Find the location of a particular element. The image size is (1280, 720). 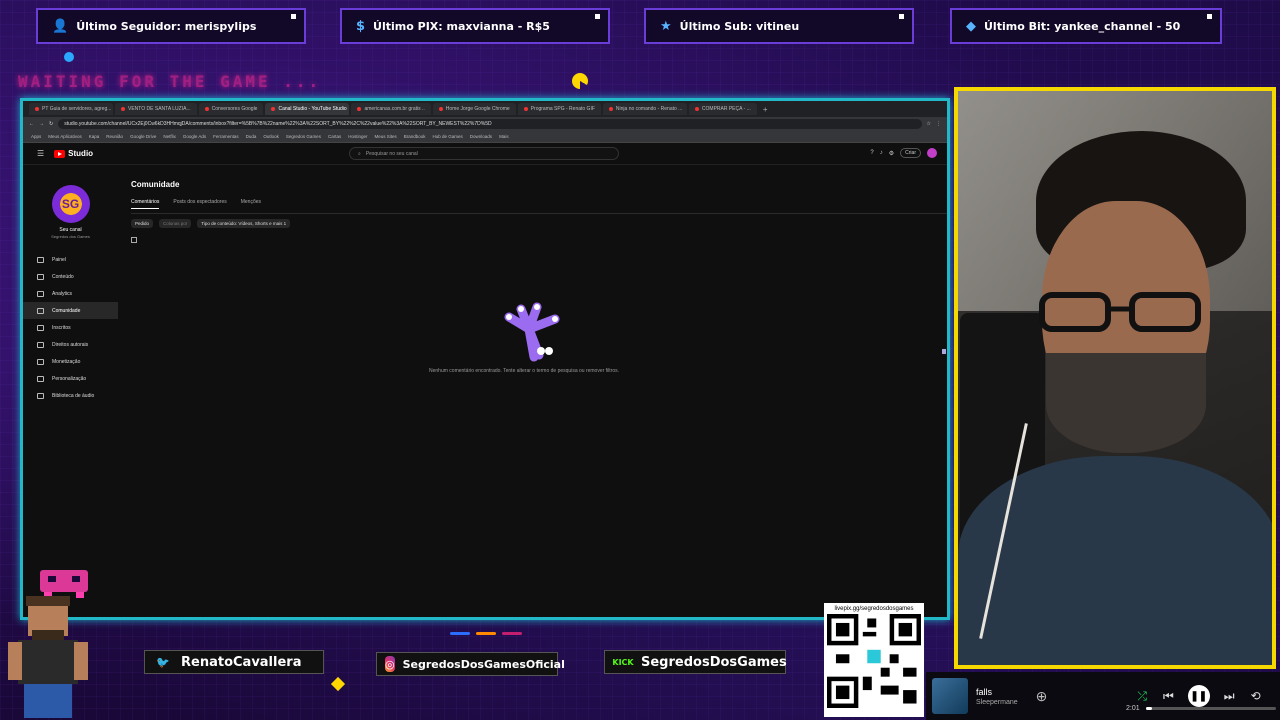

star-icon: ★ is located at coordinates (666, 26).